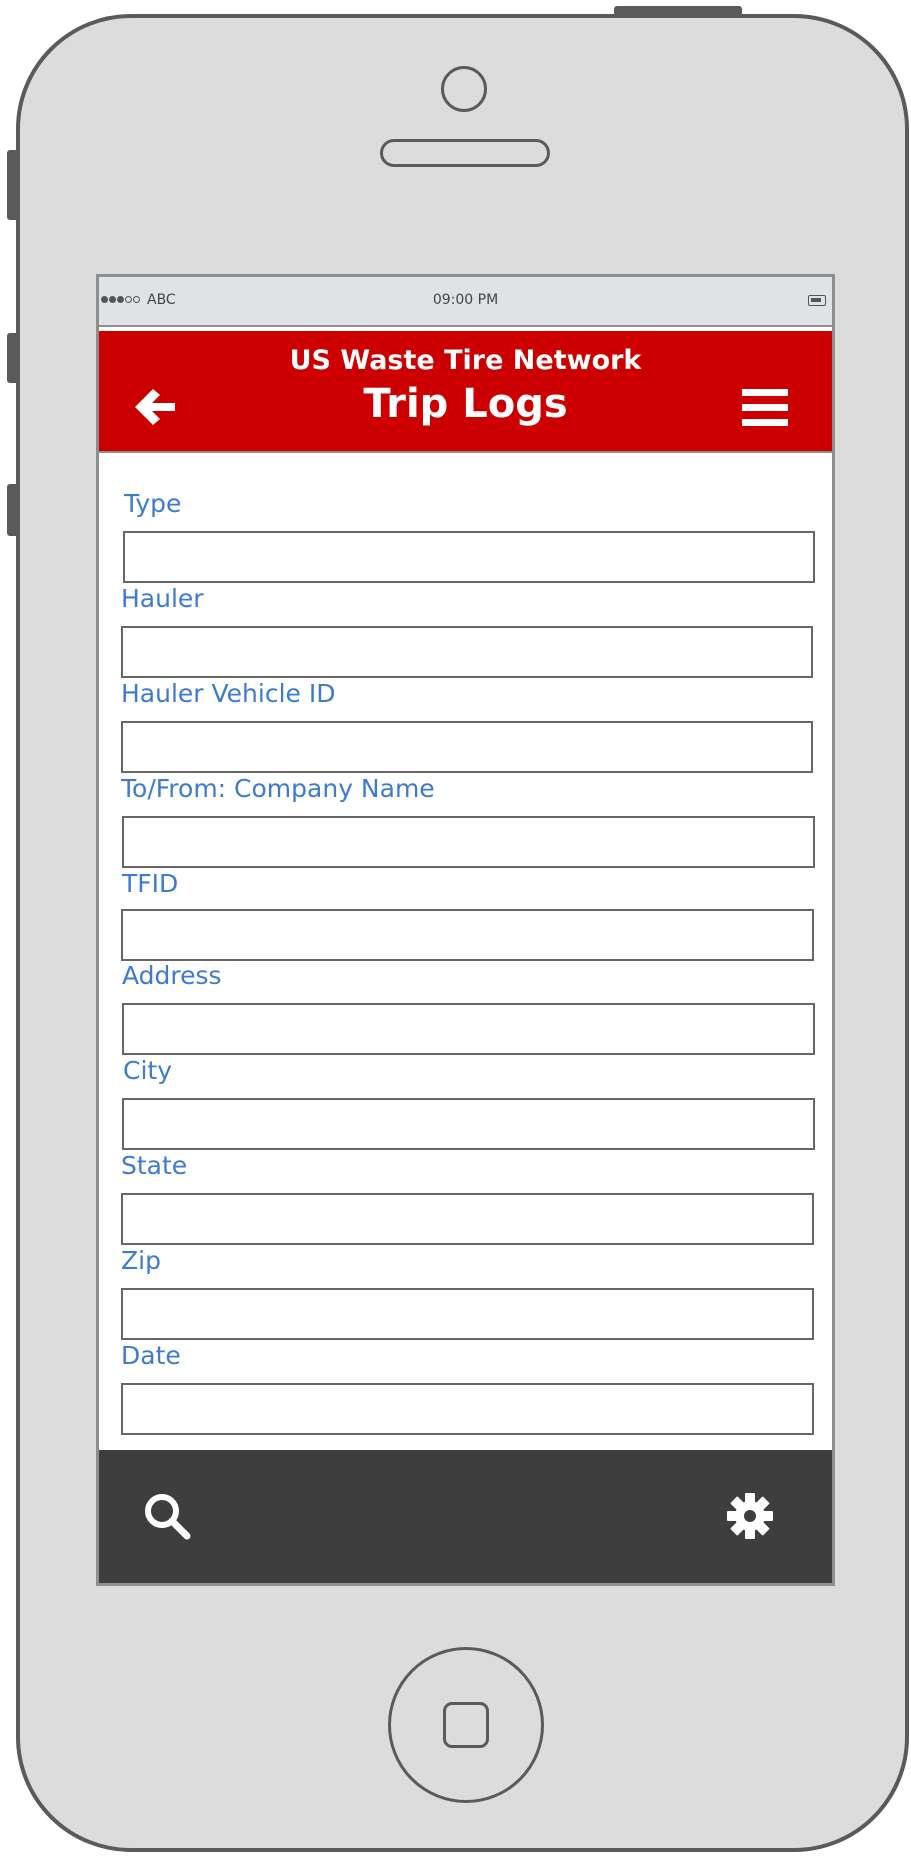 The width and height of the screenshot is (911, 1857). What do you see at coordinates (468, 842) in the screenshot?
I see `company-name-input` at bounding box center [468, 842].